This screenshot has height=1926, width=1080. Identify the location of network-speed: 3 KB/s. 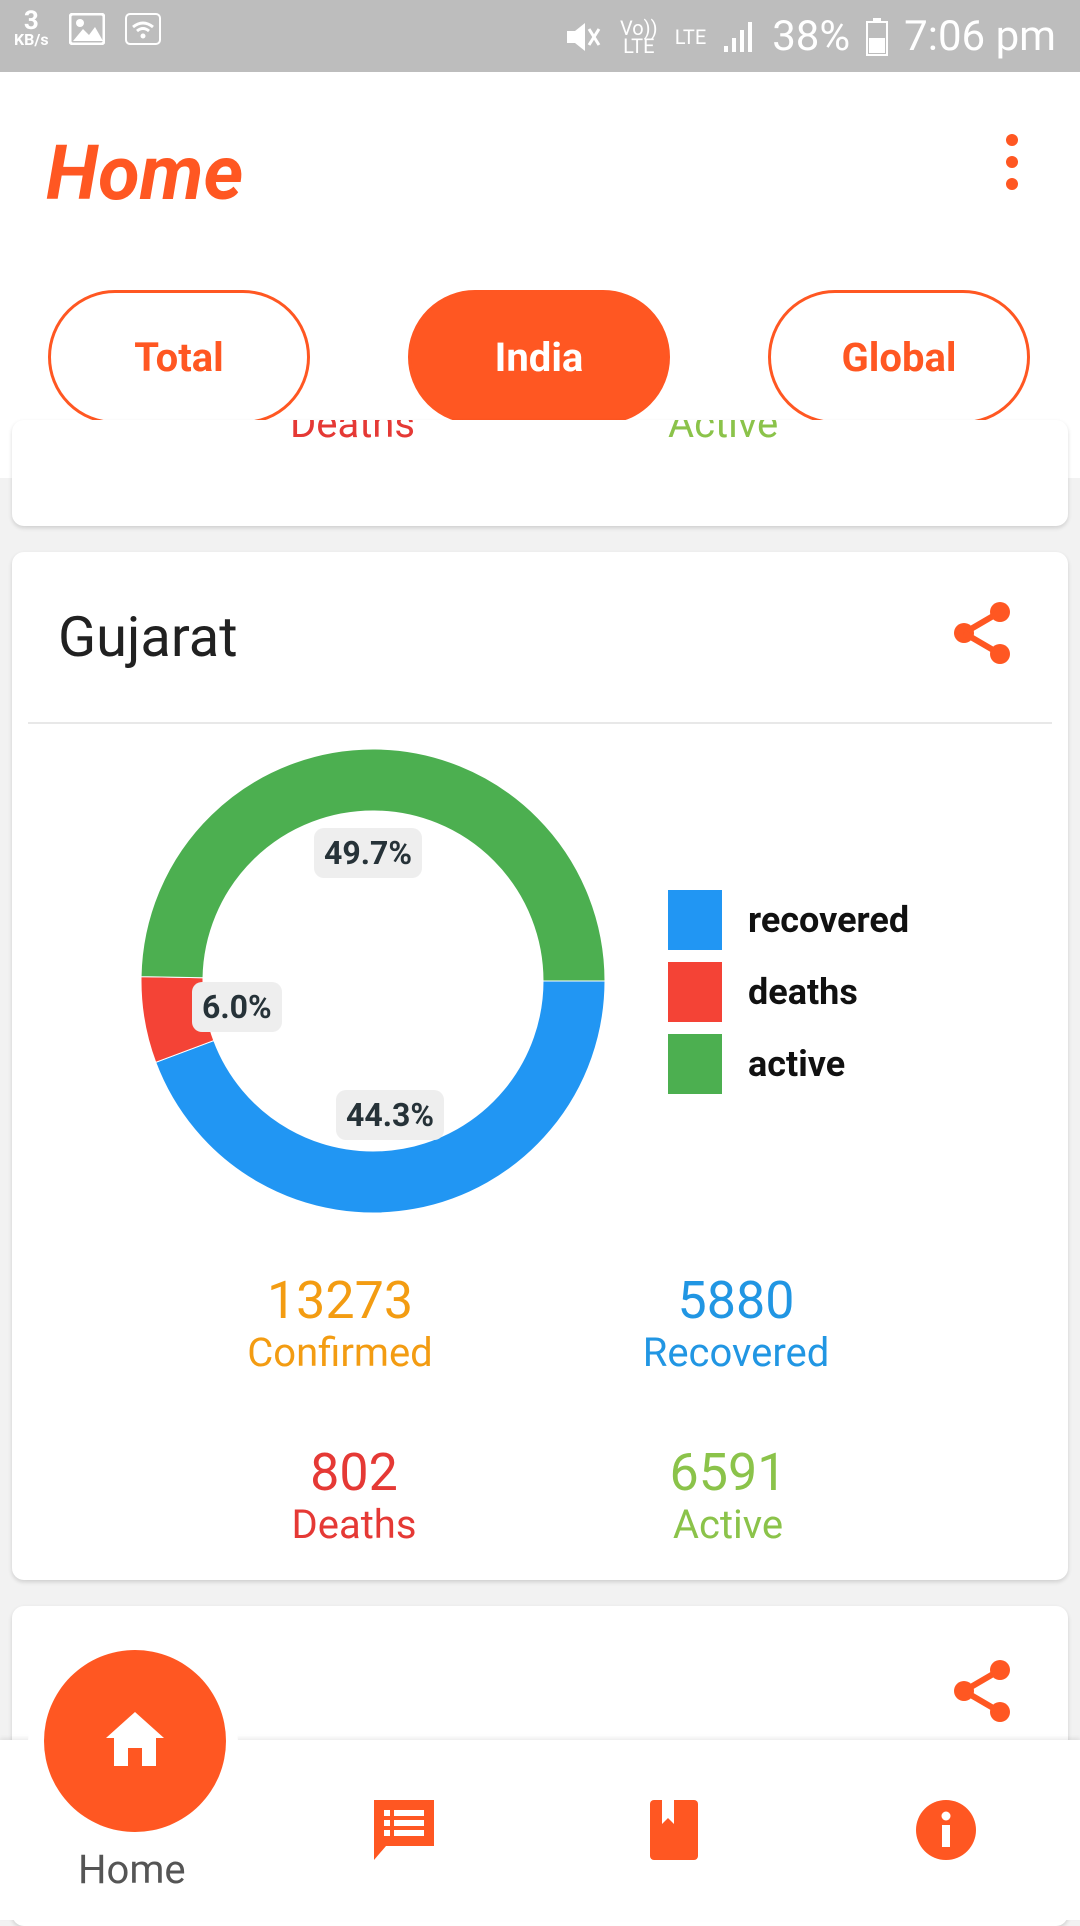
(31, 28).